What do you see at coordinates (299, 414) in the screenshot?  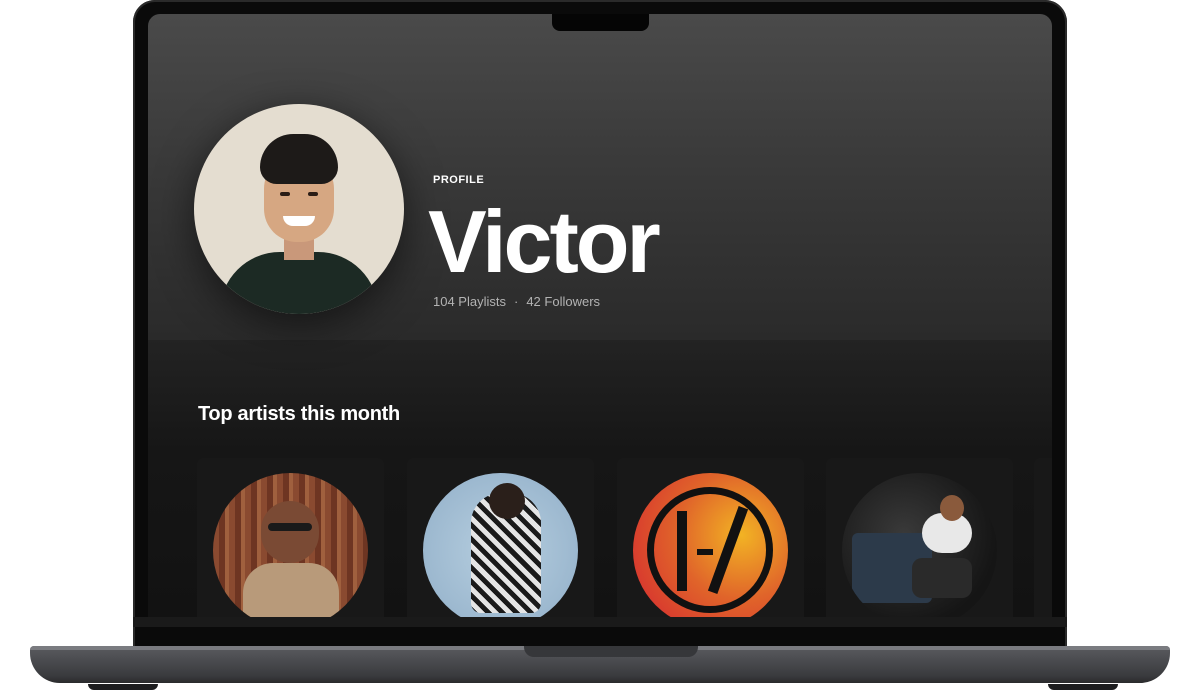 I see `top-artists-heading: Top artists this month` at bounding box center [299, 414].